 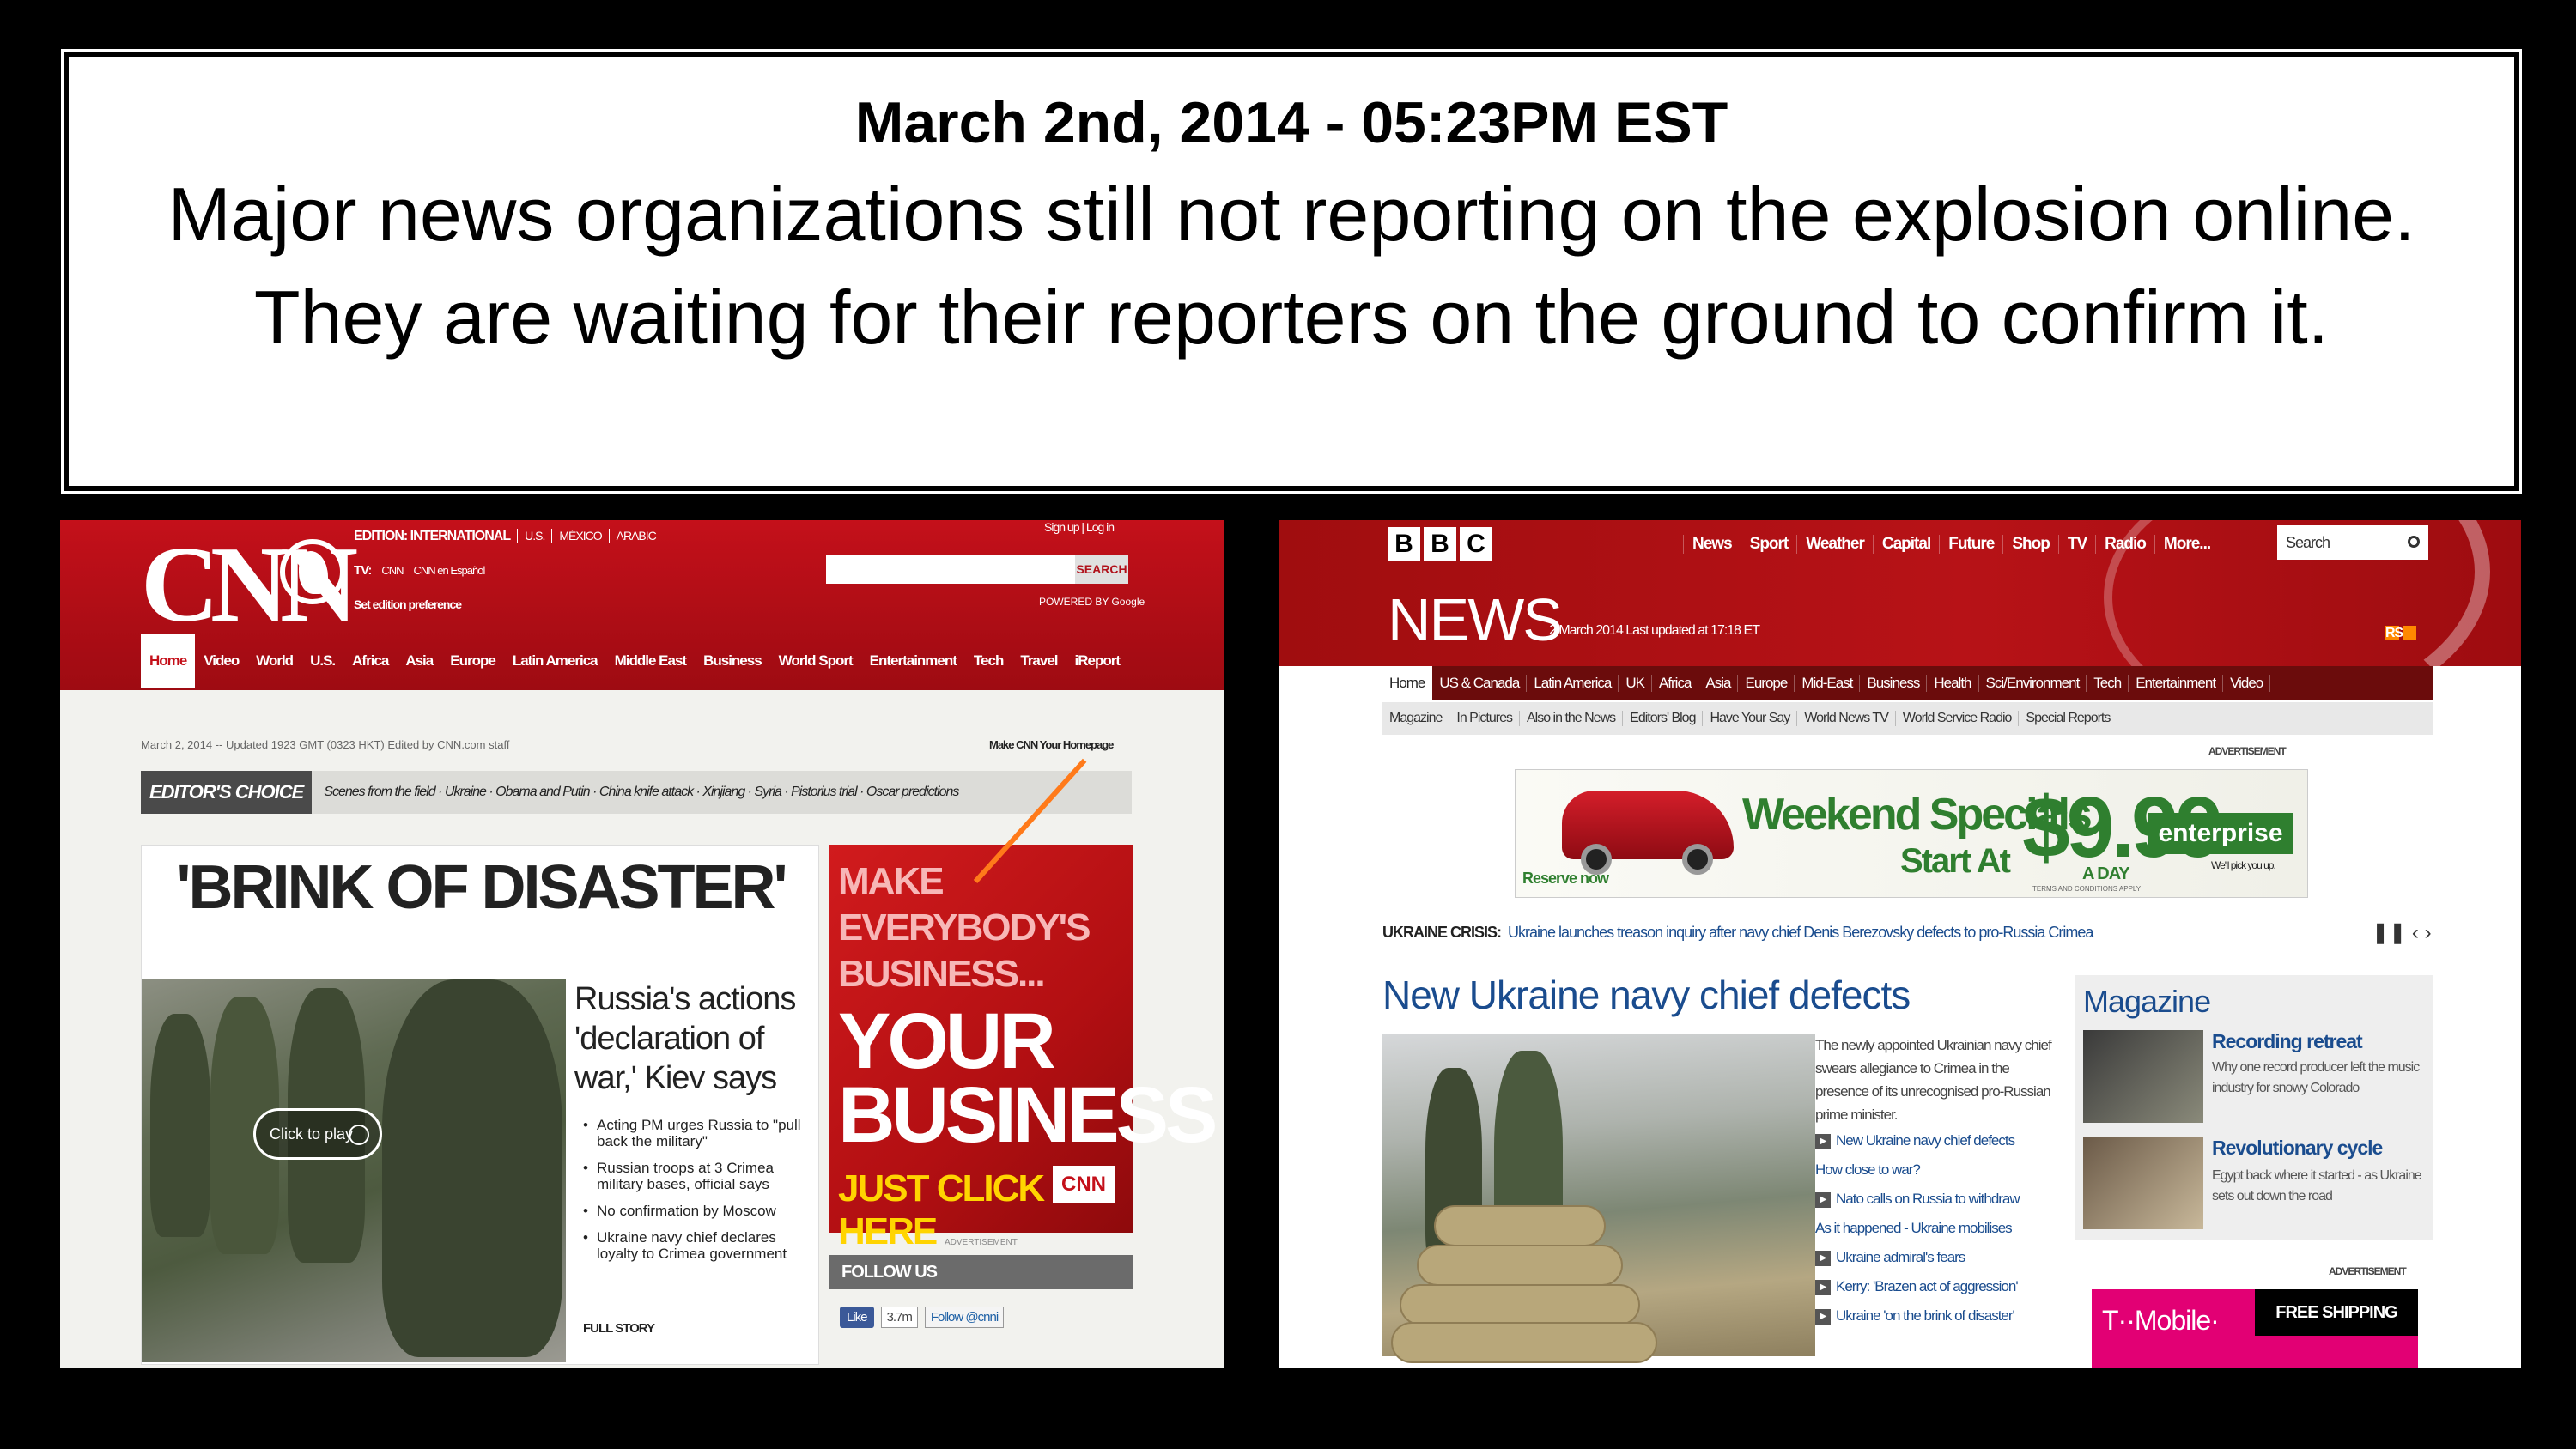 What do you see at coordinates (2147, 1002) in the screenshot?
I see `magazine-title: Magazine` at bounding box center [2147, 1002].